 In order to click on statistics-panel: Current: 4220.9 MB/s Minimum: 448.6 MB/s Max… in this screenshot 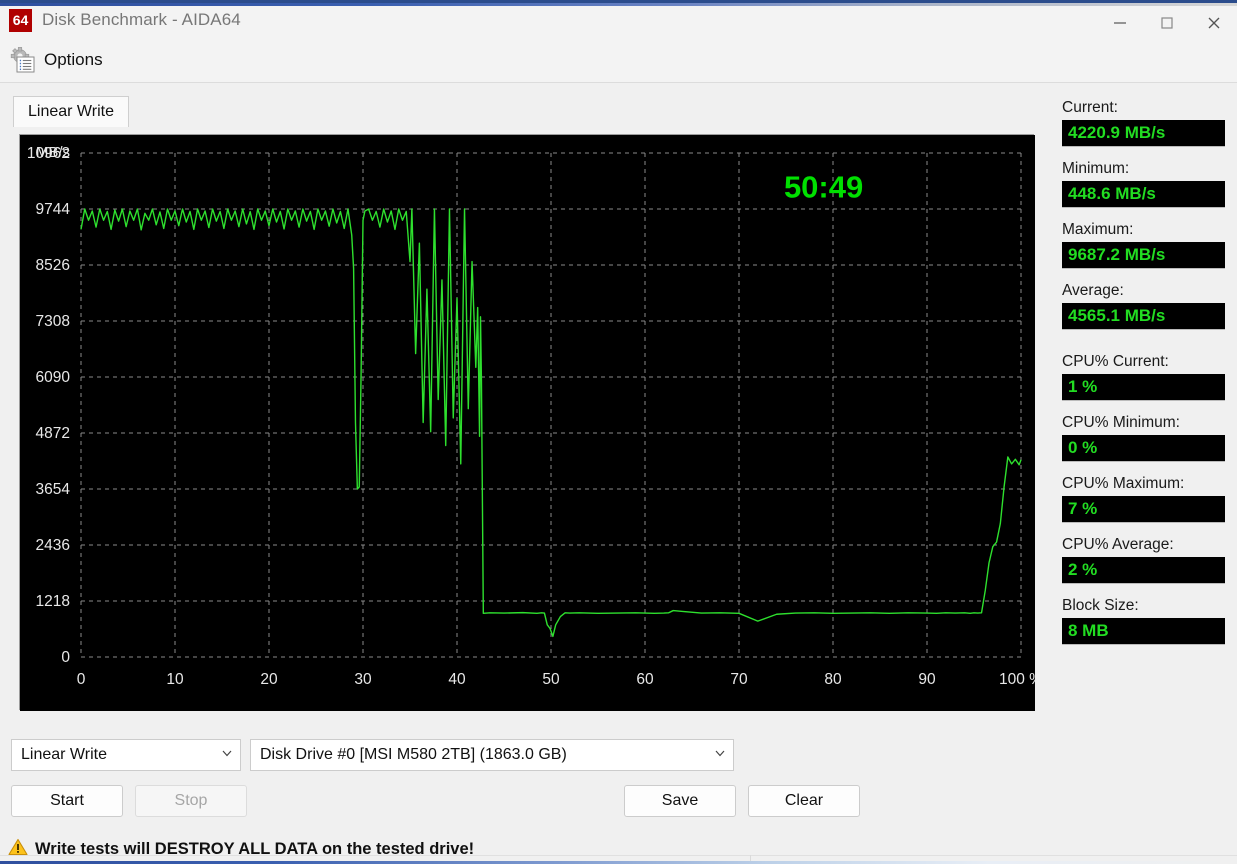, I will do `click(1143, 377)`.